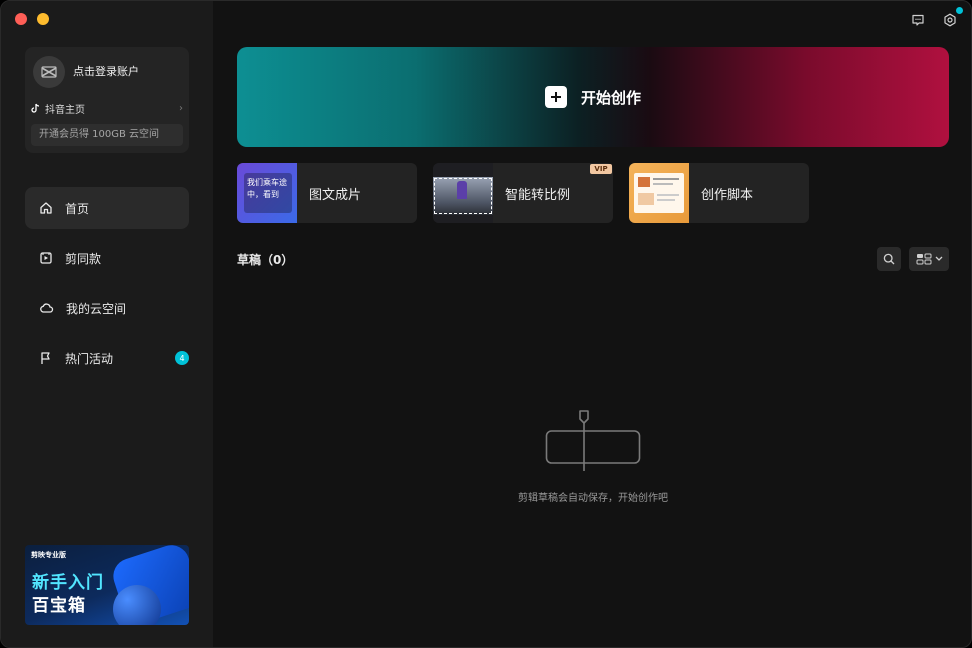 This screenshot has width=972, height=648. Describe the element at coordinates (277, 260) in the screenshot. I see `drafts-count: （0）` at that location.